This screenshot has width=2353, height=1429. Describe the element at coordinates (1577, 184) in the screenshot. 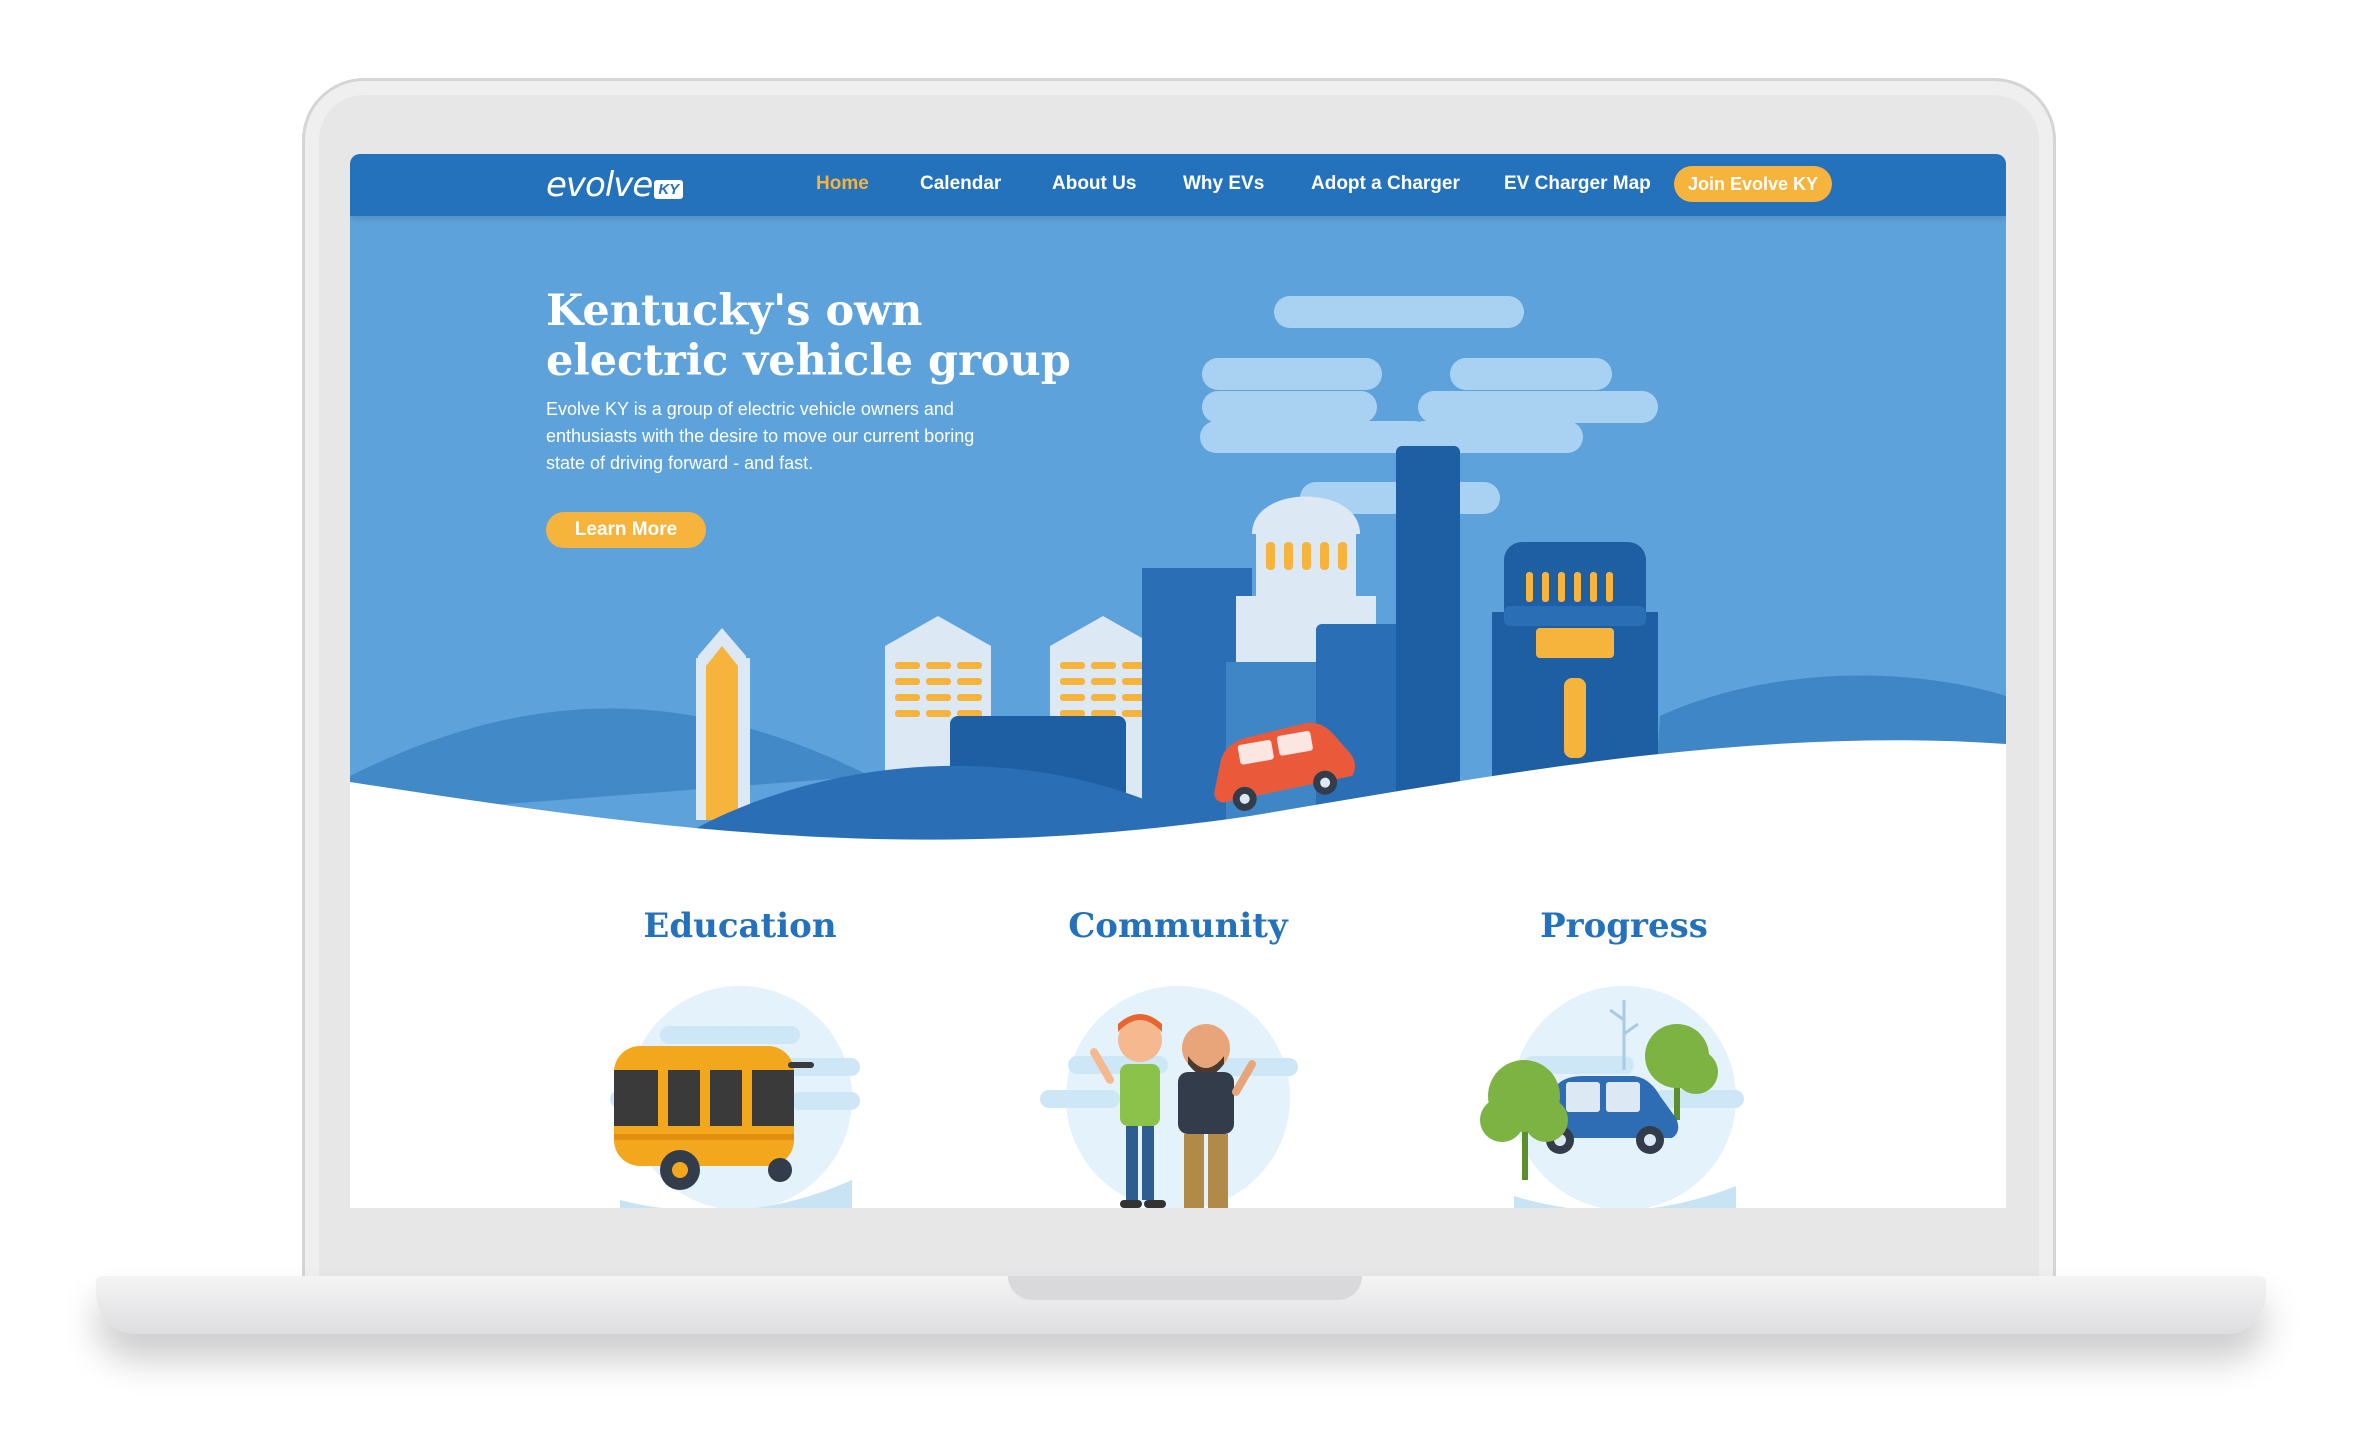

I see `nav-item-ev-charger-map: EV Charger Map` at that location.